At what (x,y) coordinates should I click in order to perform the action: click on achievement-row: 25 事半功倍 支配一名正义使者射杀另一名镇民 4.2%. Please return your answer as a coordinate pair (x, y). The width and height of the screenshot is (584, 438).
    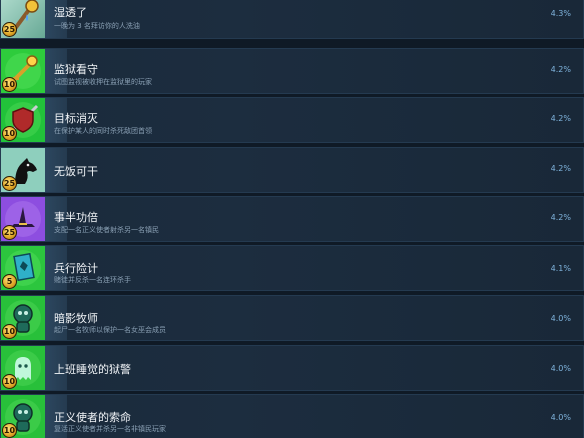
    Looking at the image, I should click on (292, 219).